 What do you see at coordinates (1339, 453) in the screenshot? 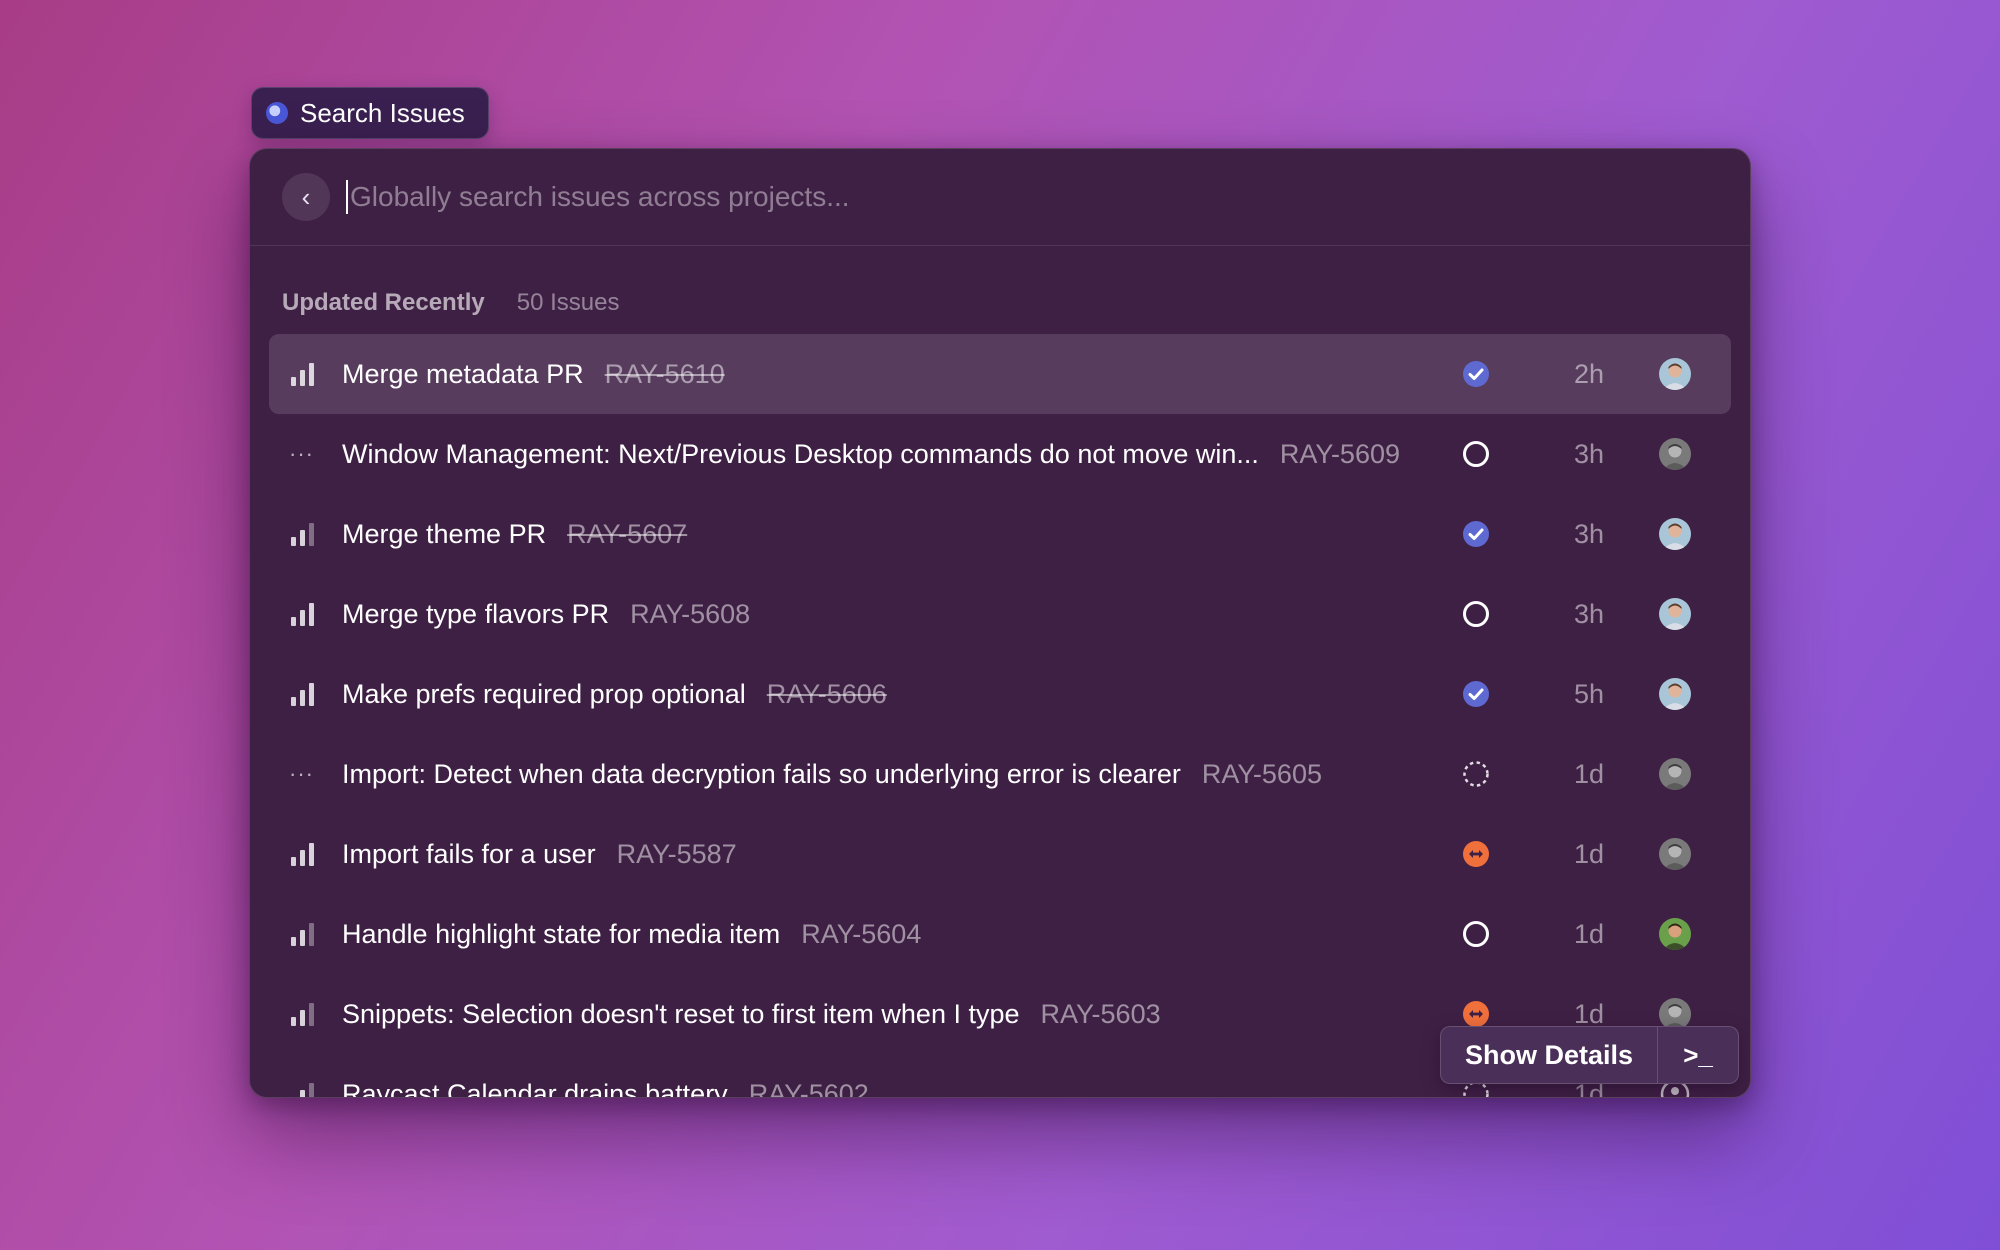
I see `issue-id: RAY-5609` at bounding box center [1339, 453].